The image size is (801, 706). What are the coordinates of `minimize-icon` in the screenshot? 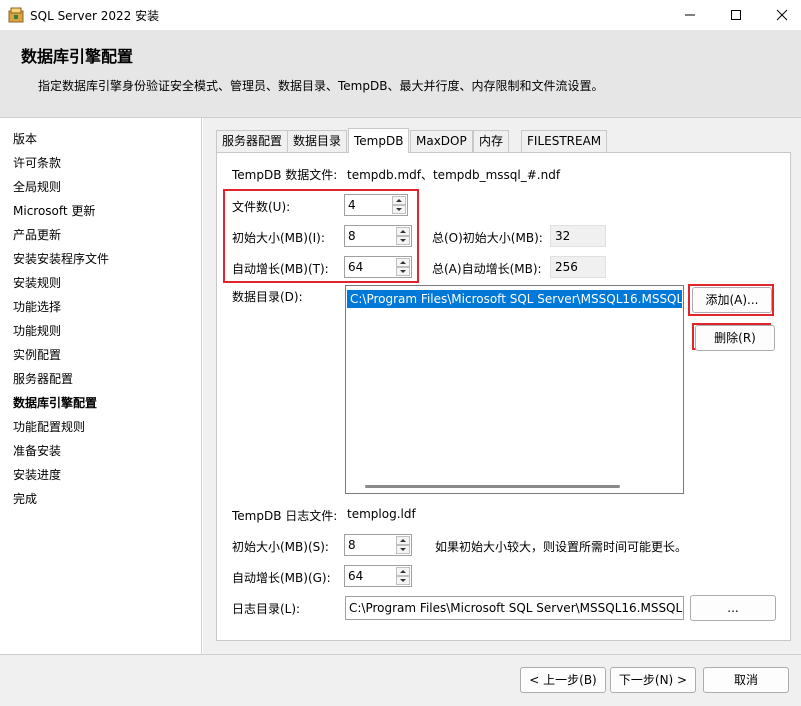 It's located at (690, 15).